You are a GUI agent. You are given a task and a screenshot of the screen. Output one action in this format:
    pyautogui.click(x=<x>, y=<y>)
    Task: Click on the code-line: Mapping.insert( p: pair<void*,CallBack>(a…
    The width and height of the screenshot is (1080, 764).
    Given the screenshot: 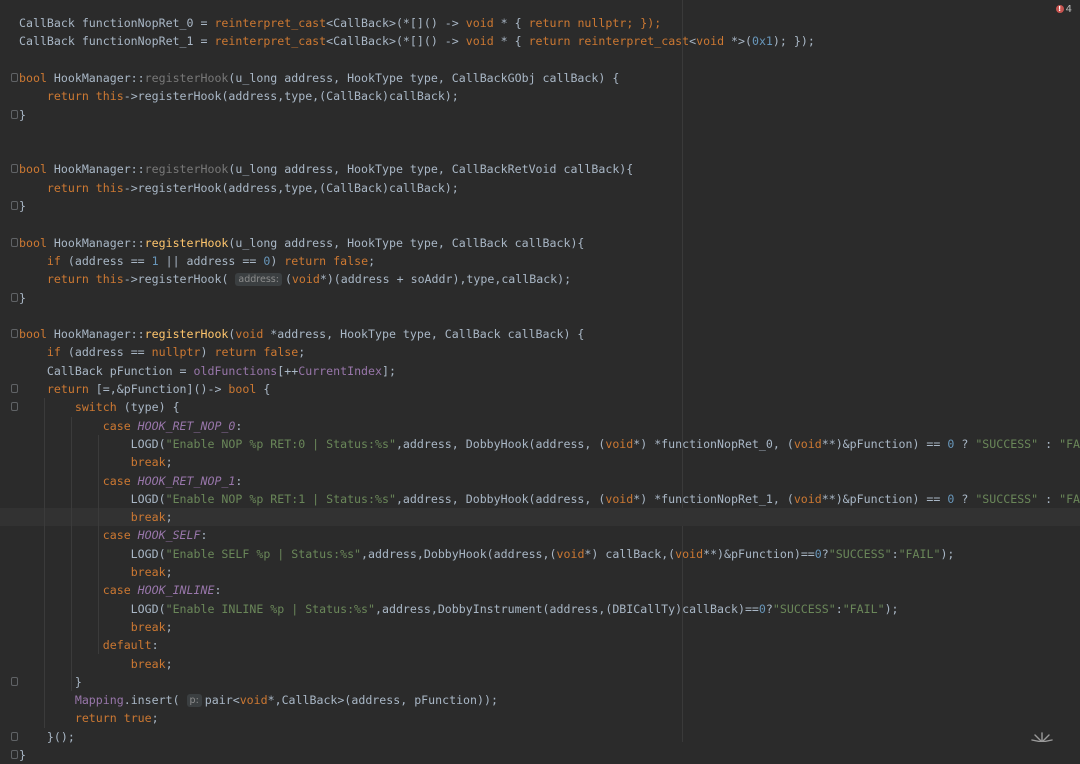 What is the action you would take?
    pyautogui.click(x=540, y=700)
    